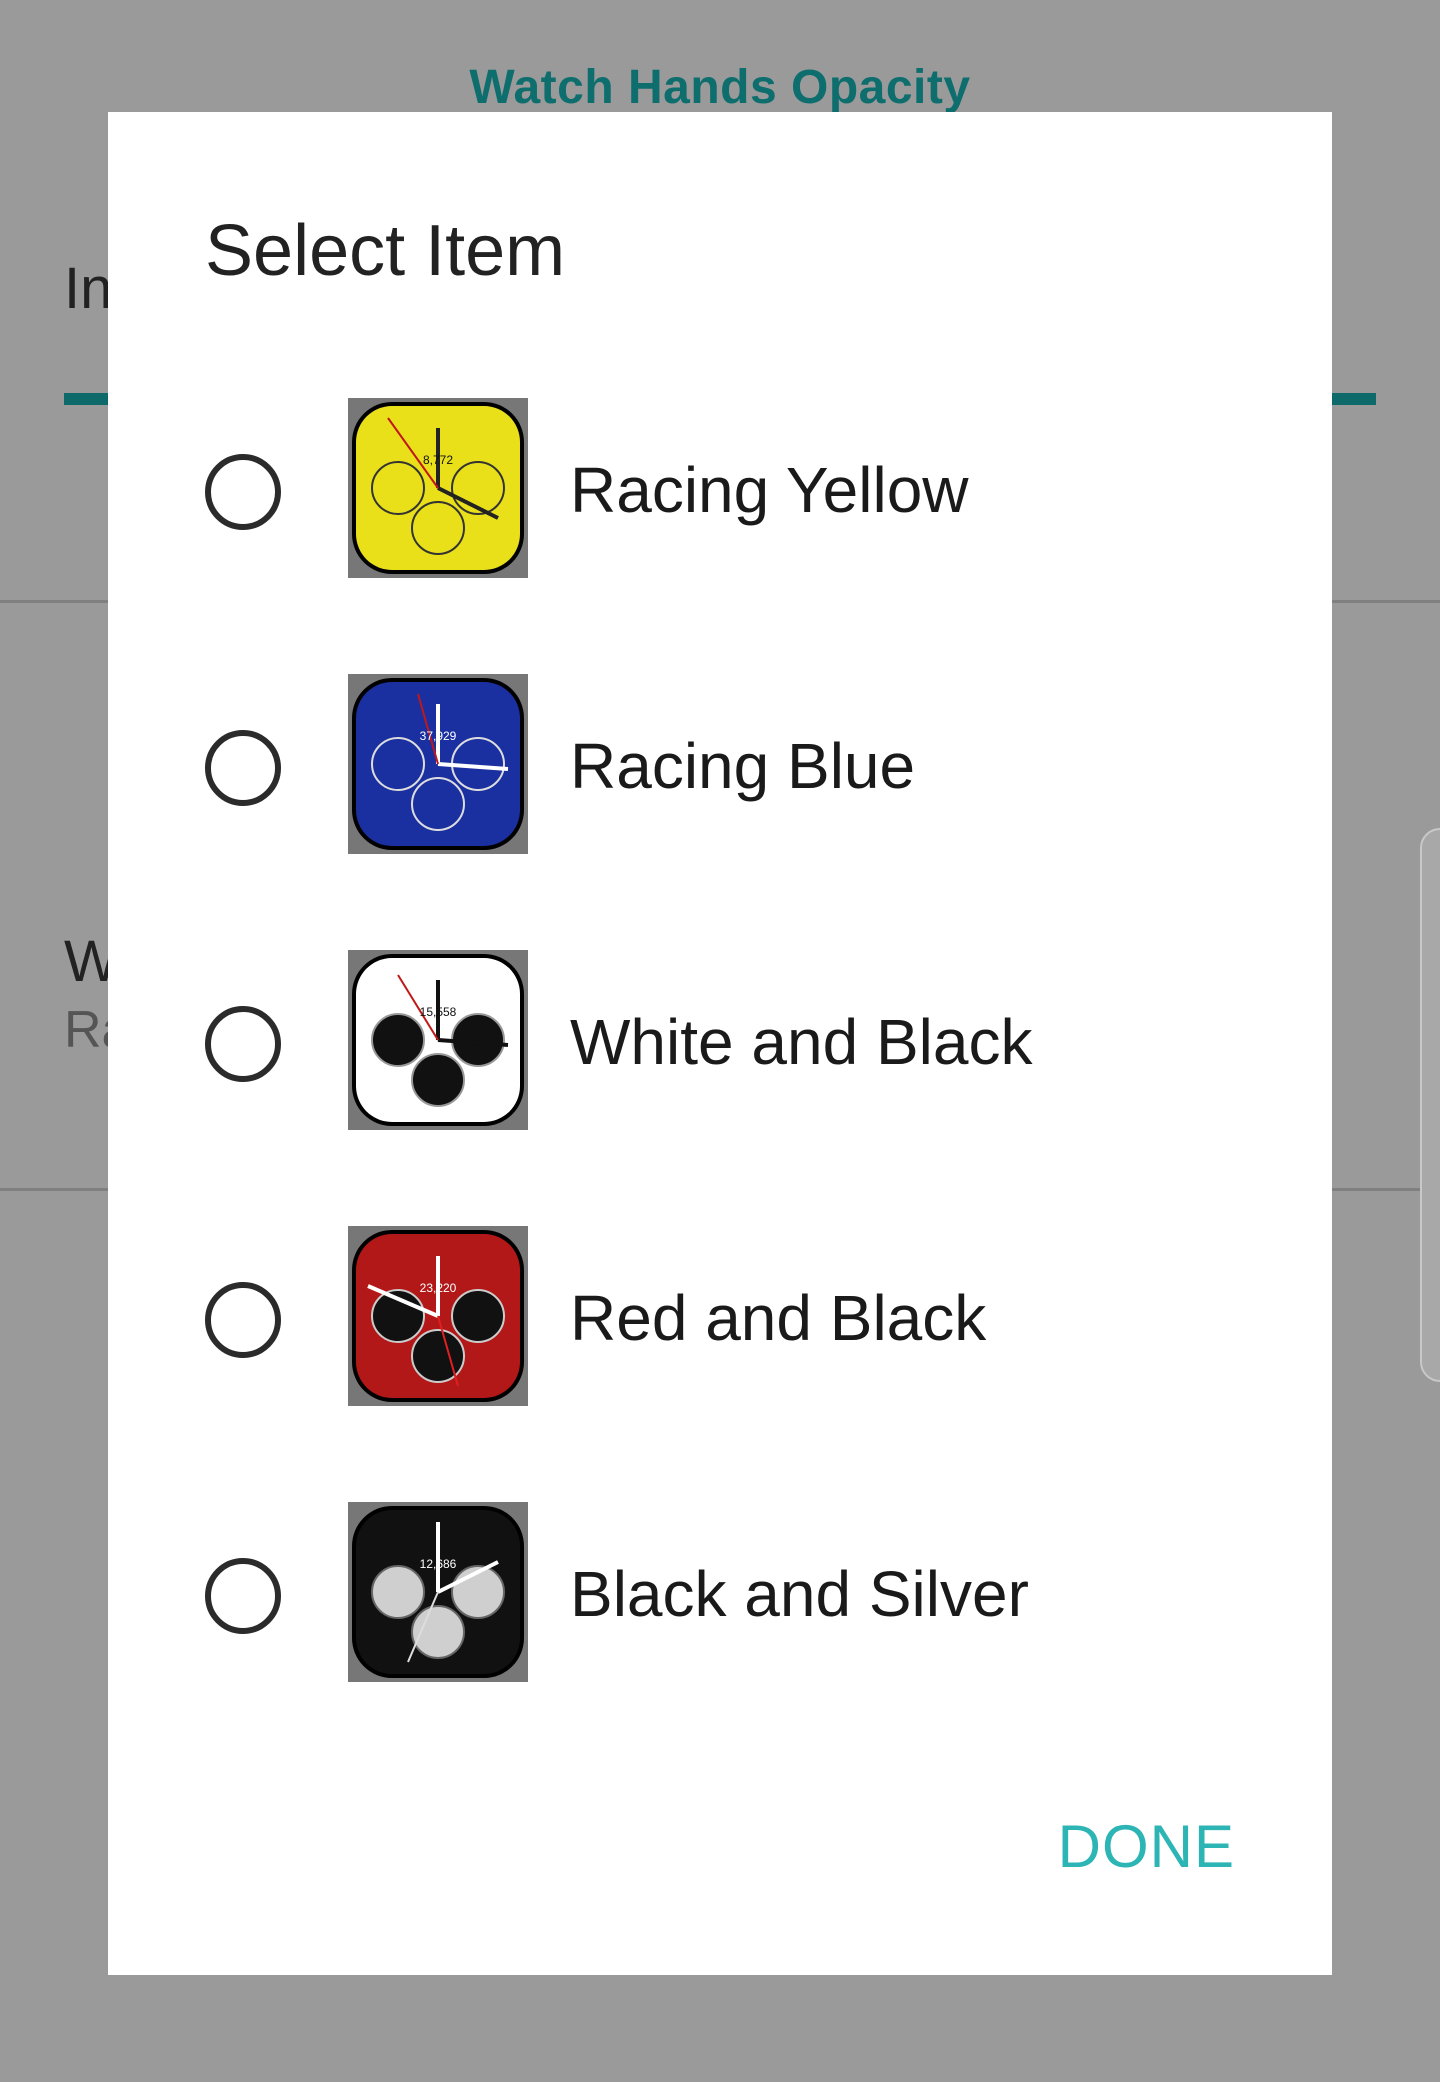 The width and height of the screenshot is (1440, 2082). I want to click on watch-face-thumbnail: 23,220, so click(438, 1316).